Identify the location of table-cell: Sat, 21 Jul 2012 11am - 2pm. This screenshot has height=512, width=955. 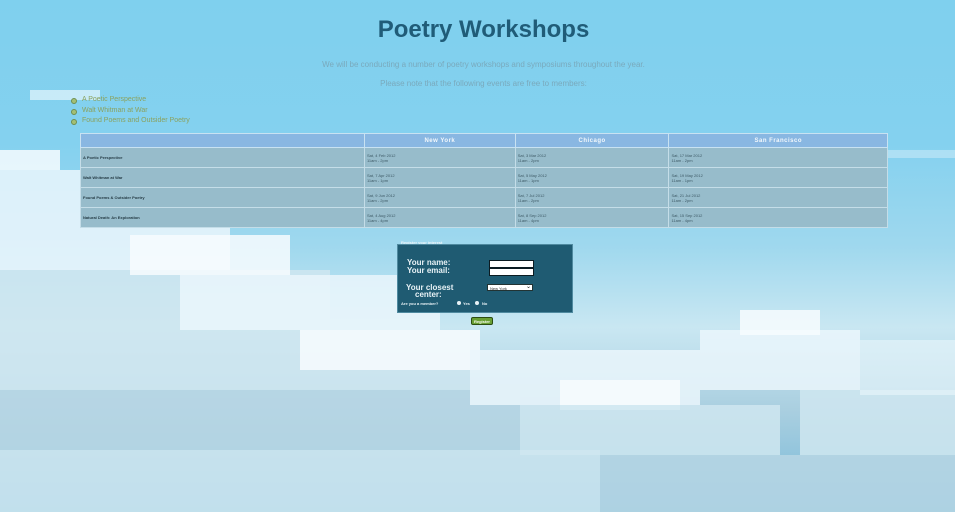
(778, 197).